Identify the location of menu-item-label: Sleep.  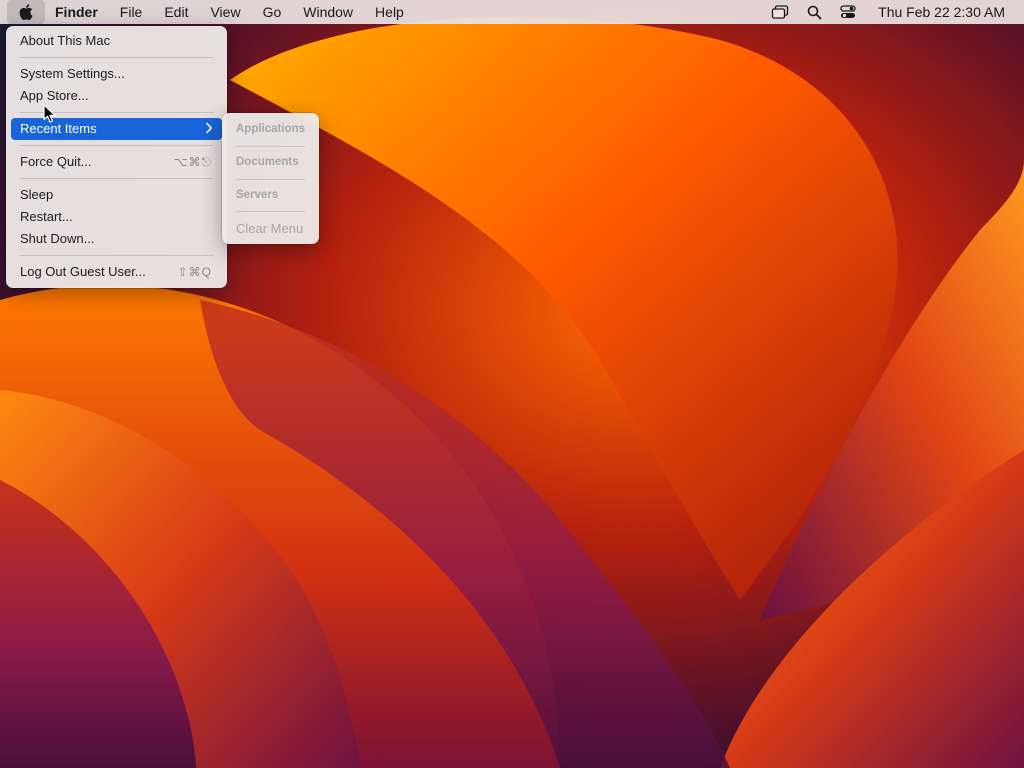
(37, 194).